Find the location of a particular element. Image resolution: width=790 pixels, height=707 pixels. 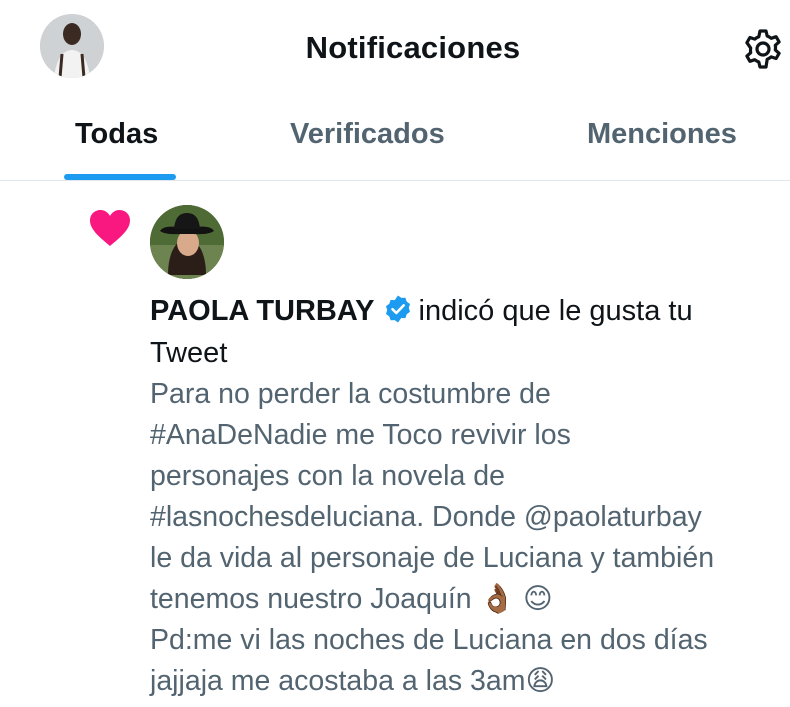

user-avatar-image is located at coordinates (187, 242).